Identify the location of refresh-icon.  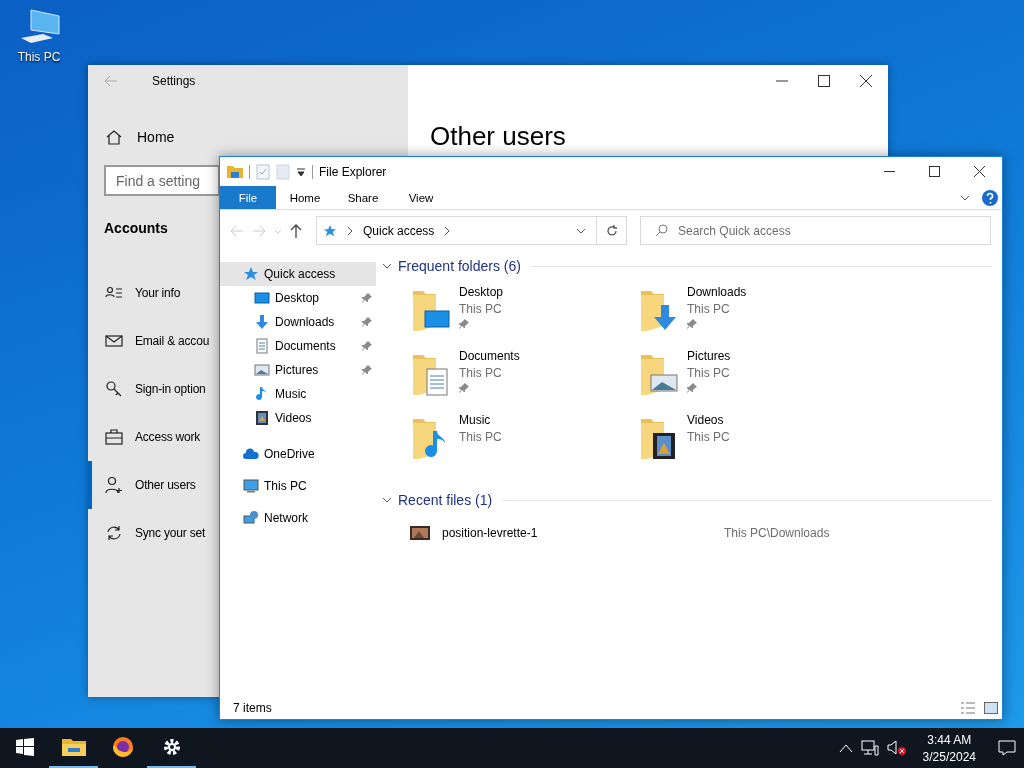
(611, 230).